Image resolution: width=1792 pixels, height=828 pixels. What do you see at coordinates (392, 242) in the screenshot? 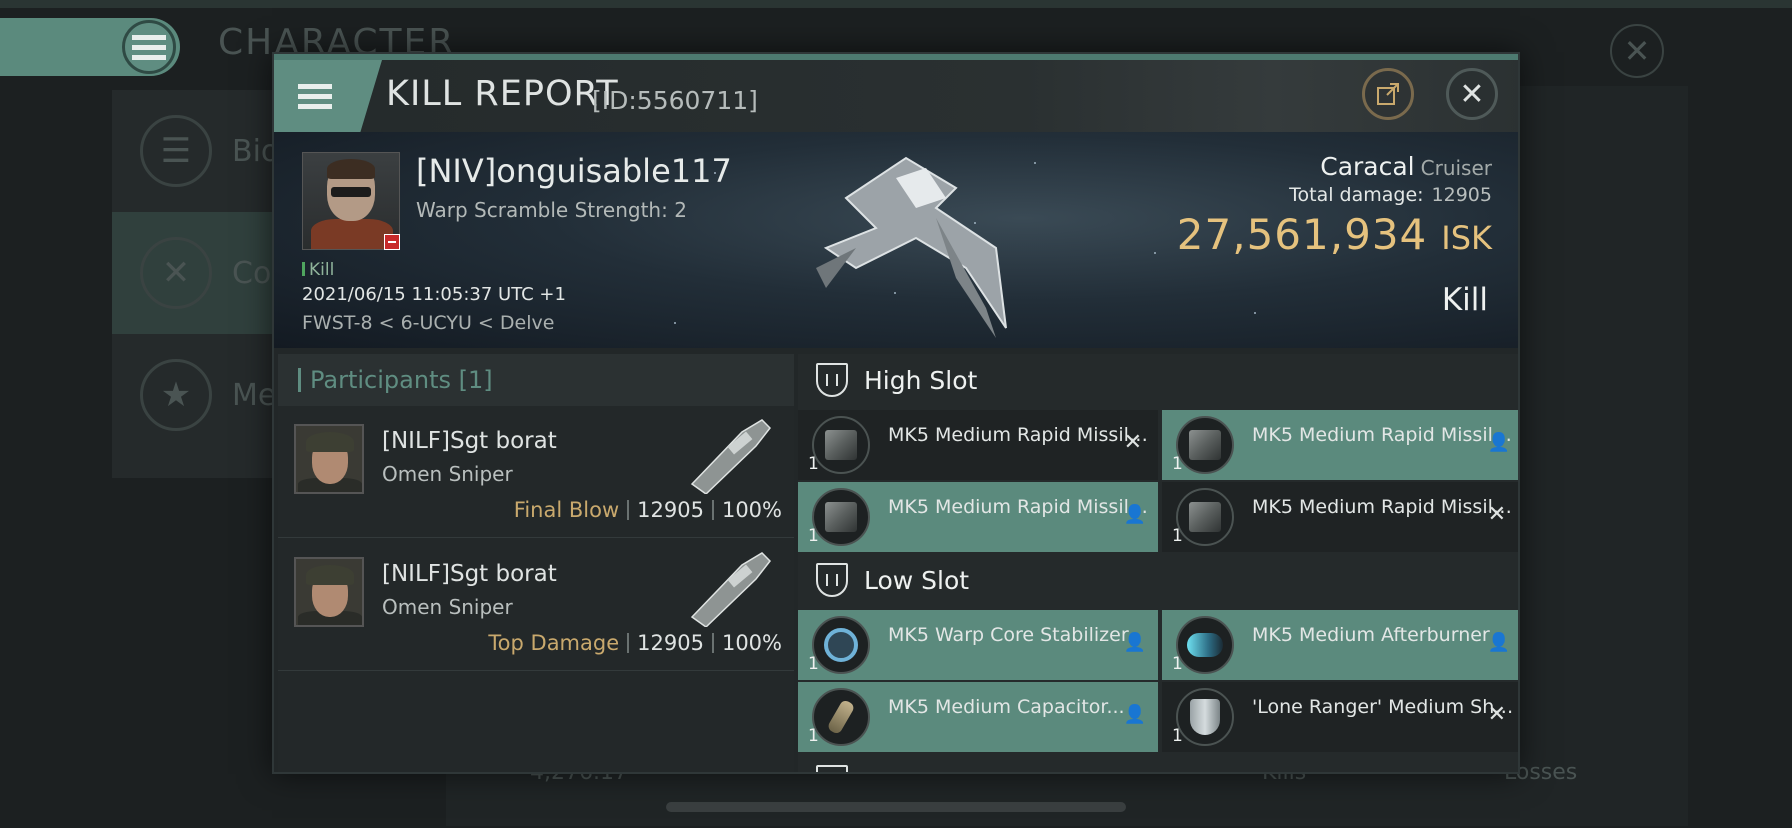
I see `hostile-badge-icon` at bounding box center [392, 242].